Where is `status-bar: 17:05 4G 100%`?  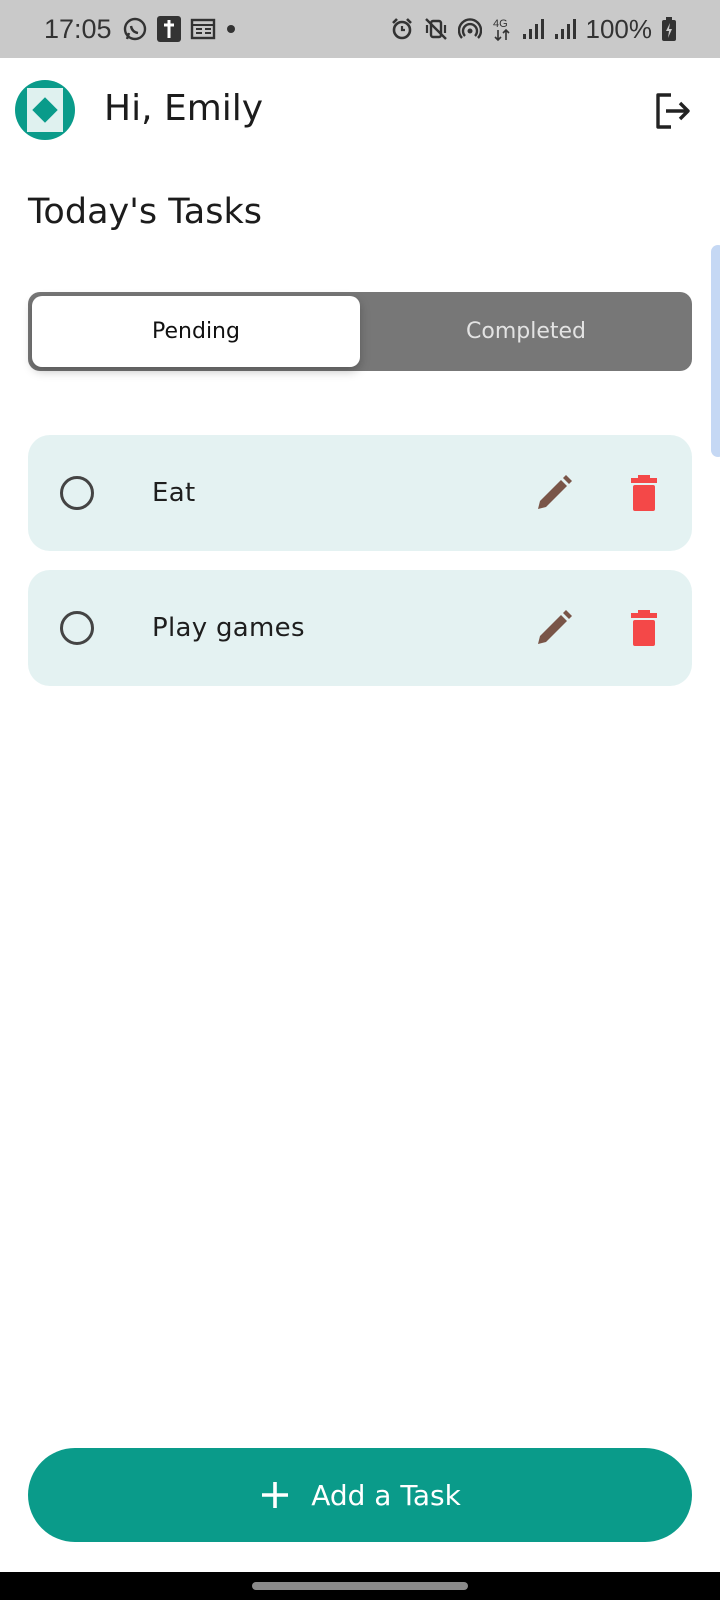 status-bar: 17:05 4G 100% is located at coordinates (360, 29).